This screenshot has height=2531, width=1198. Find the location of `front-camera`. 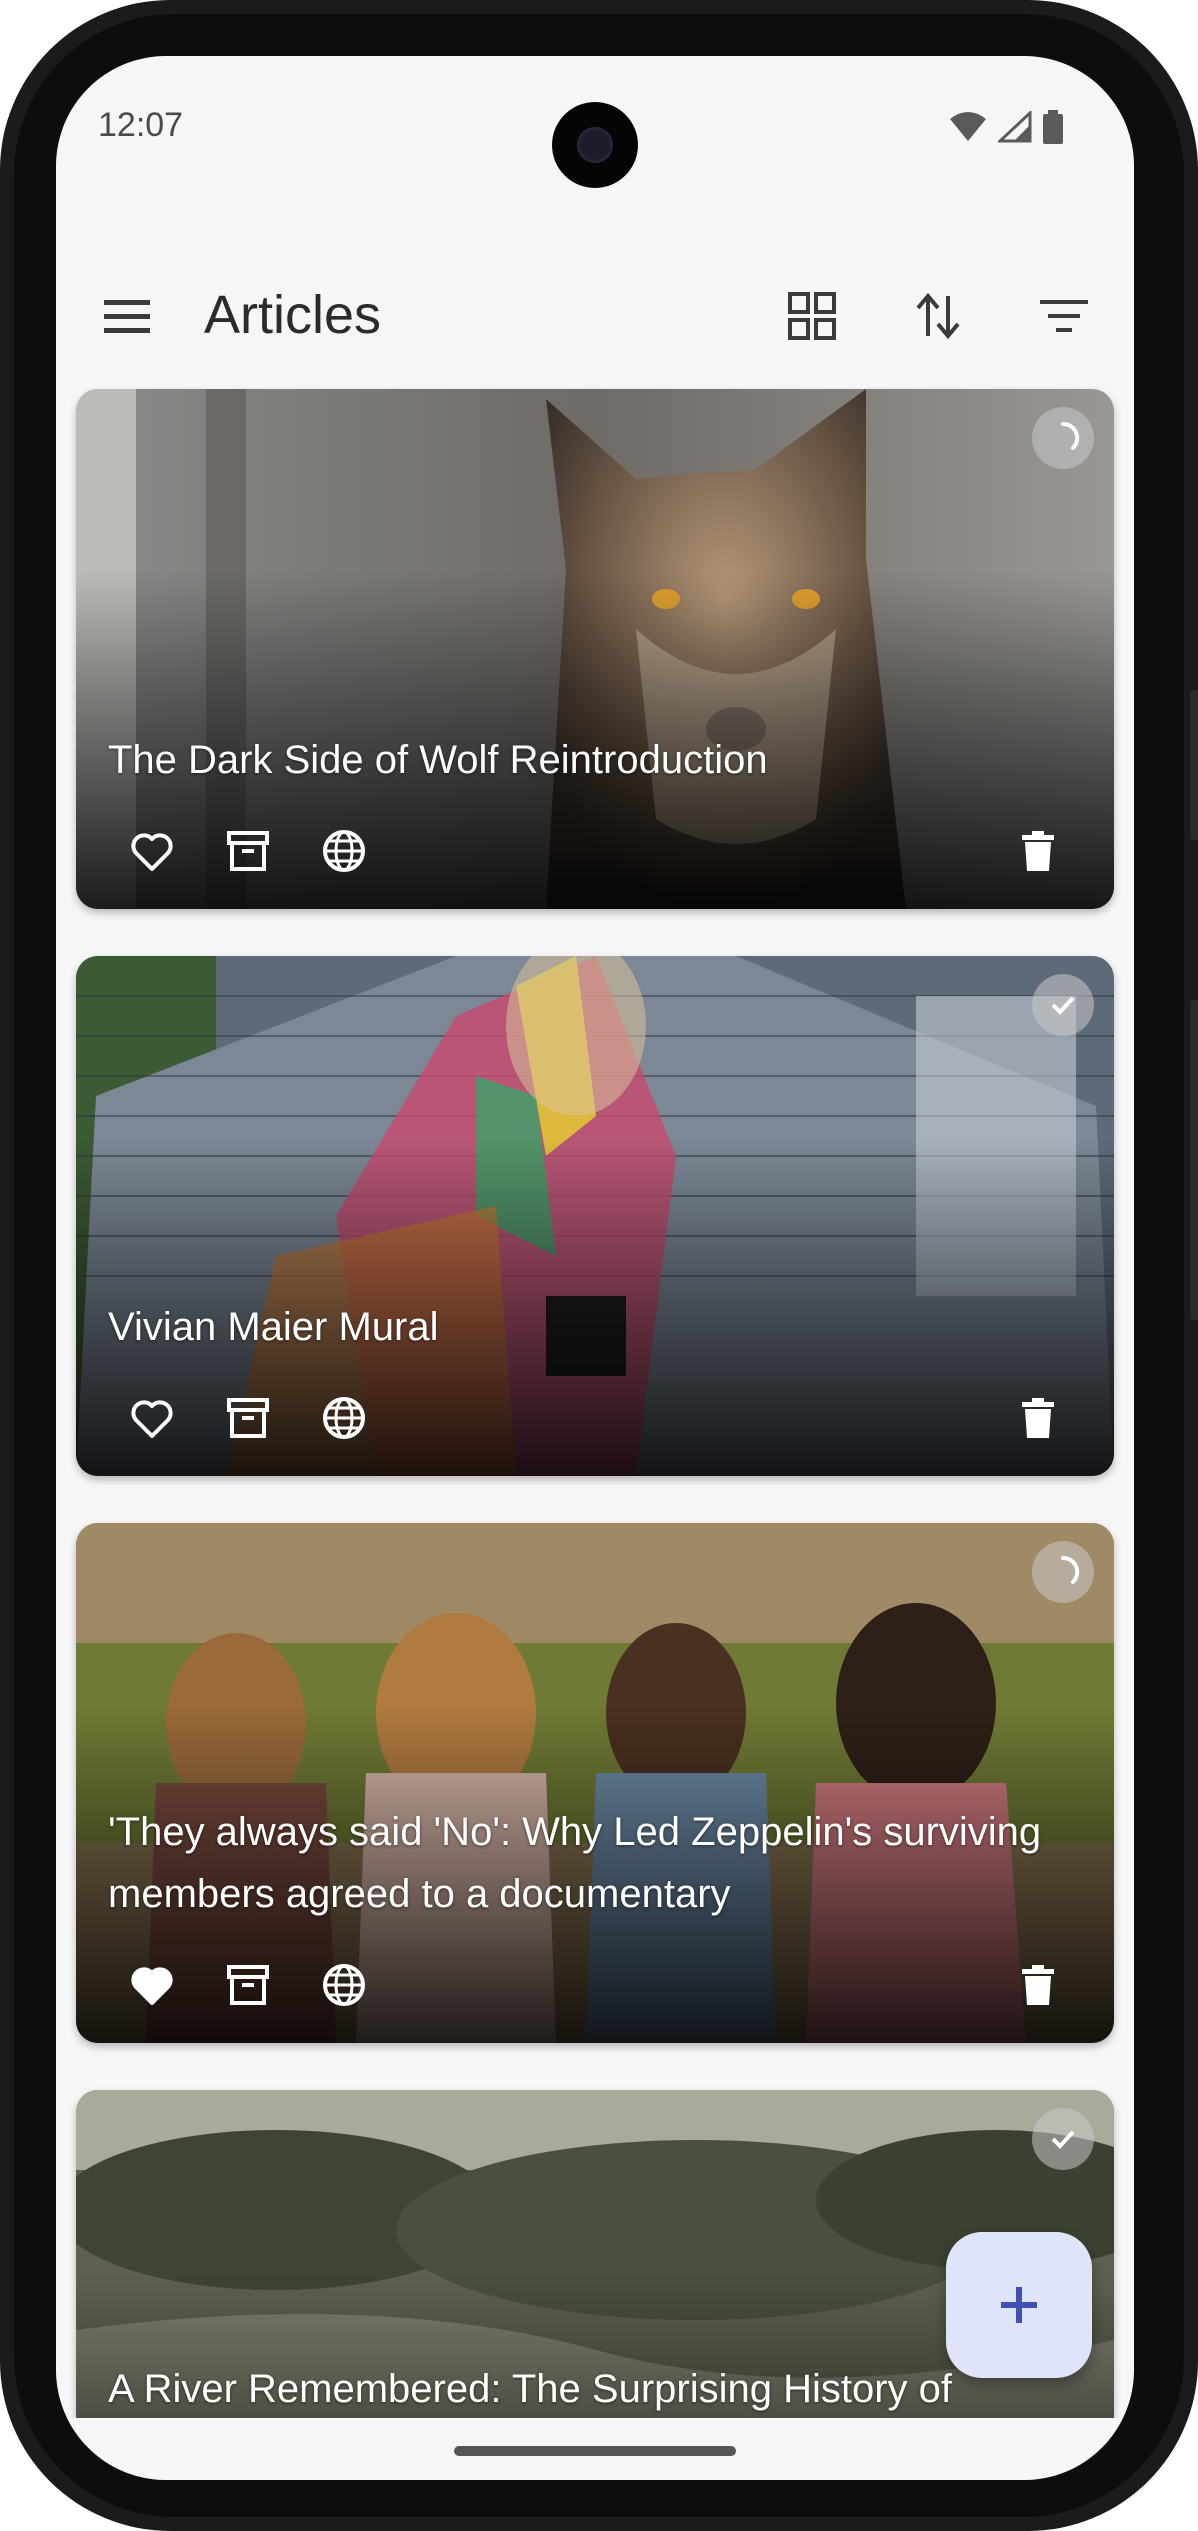

front-camera is located at coordinates (595, 145).